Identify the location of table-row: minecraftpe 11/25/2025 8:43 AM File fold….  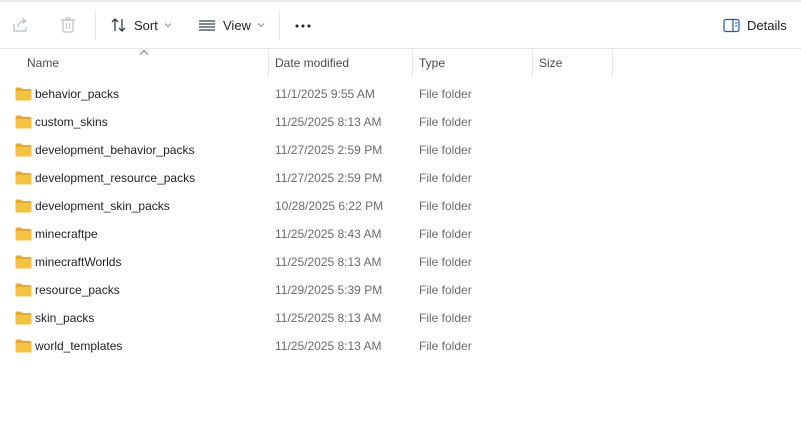
(400, 234).